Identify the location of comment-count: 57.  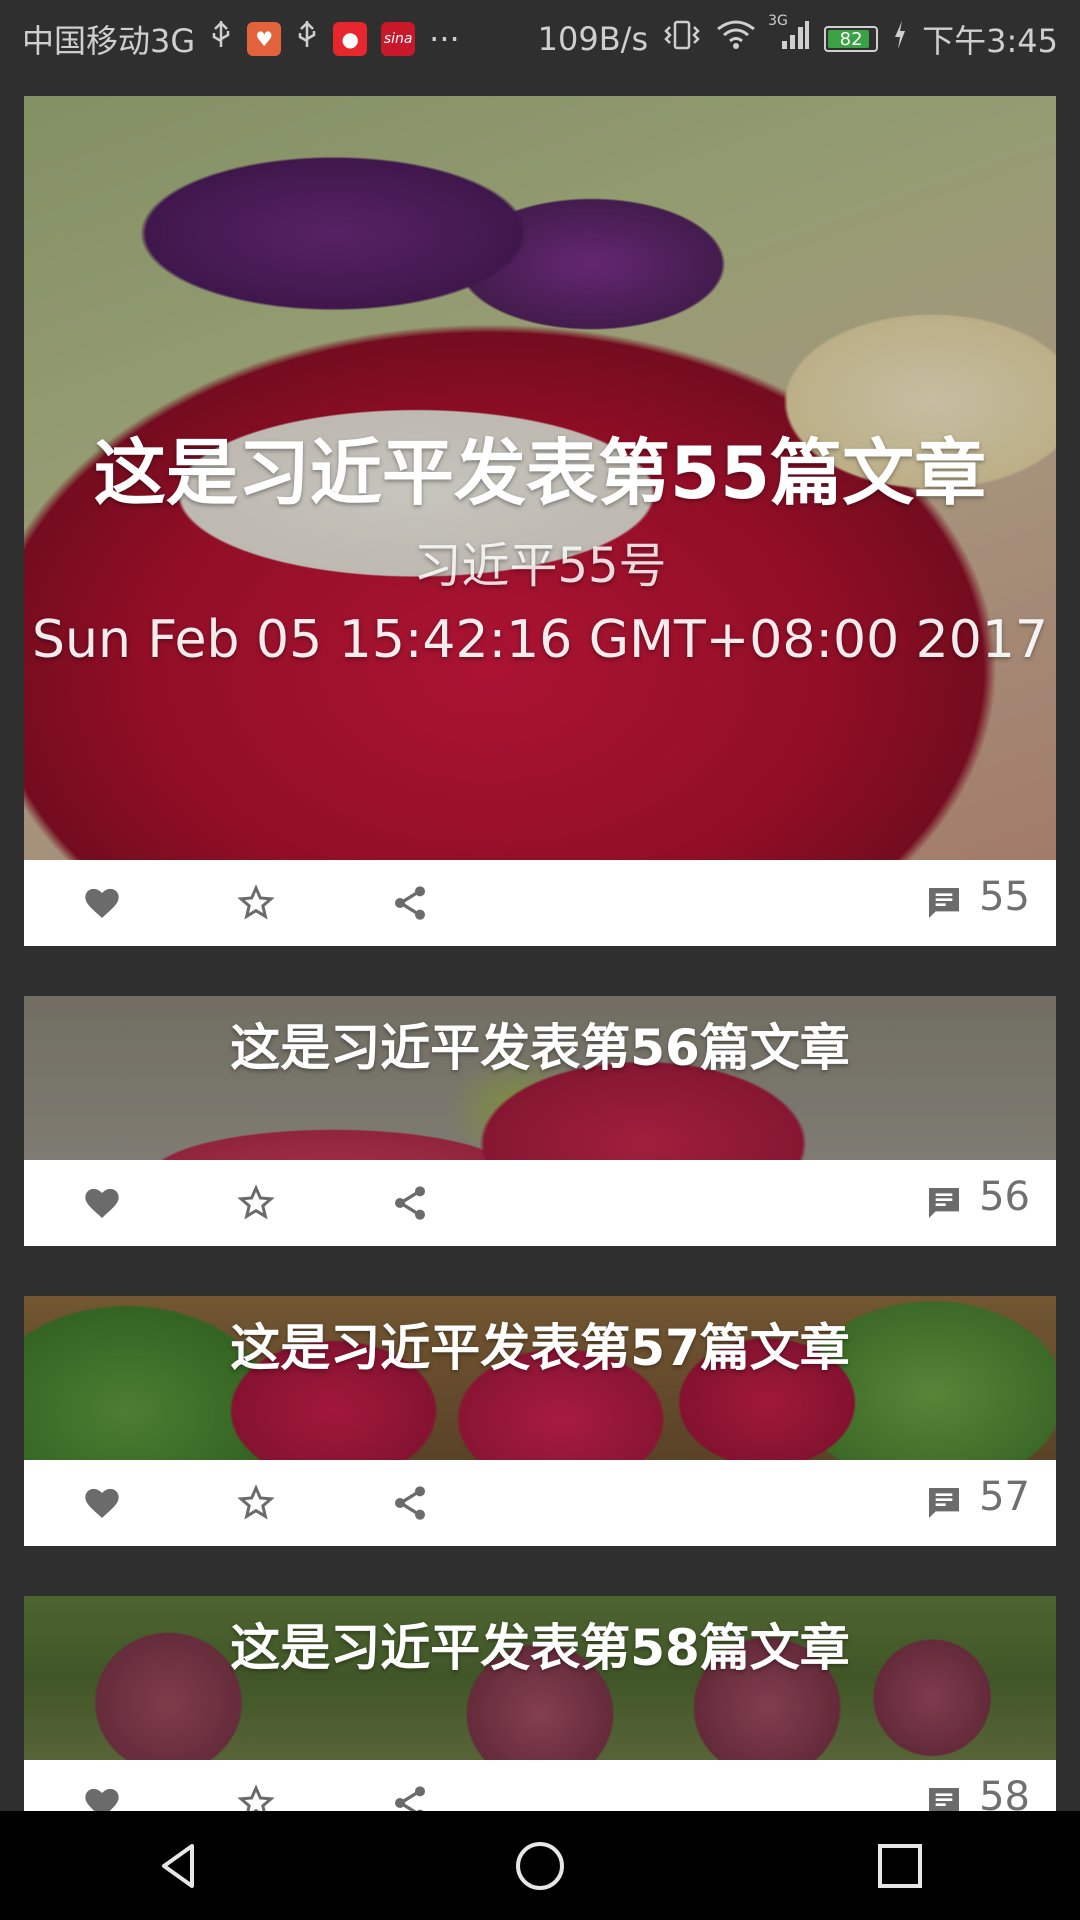
(1004, 1497).